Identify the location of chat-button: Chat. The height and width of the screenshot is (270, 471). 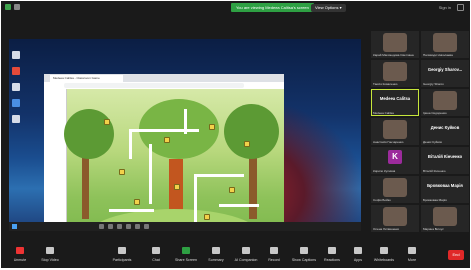
(156, 254).